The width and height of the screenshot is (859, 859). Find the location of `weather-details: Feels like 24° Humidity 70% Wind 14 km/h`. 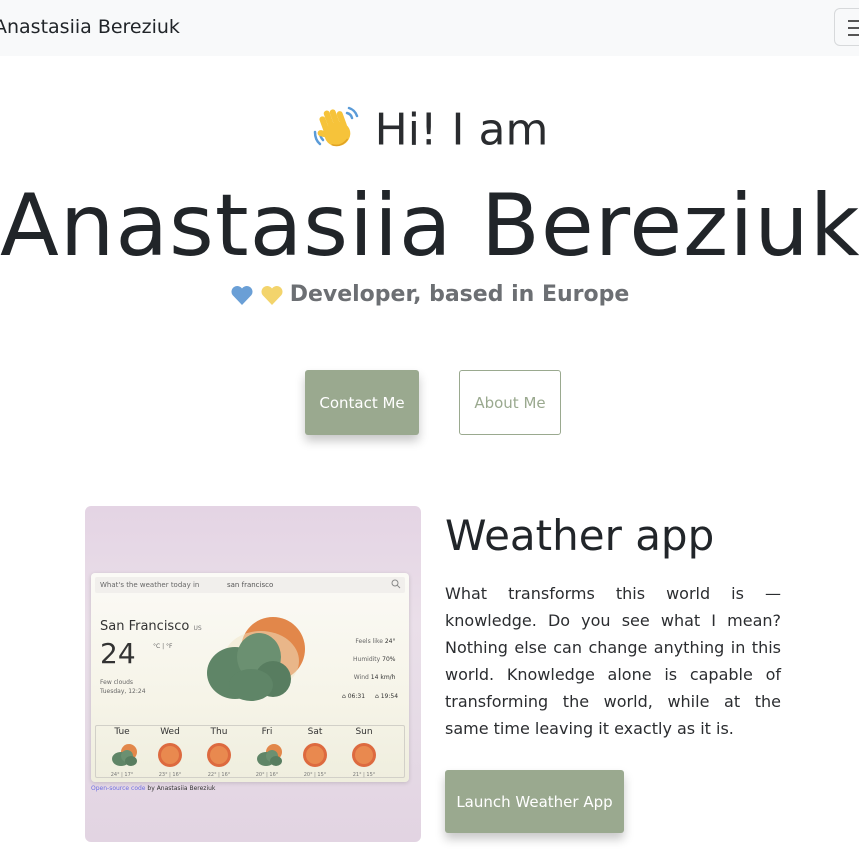

weather-details: Feels like 24° Humidity 70% Wind 14 km/h is located at coordinates (374, 659).